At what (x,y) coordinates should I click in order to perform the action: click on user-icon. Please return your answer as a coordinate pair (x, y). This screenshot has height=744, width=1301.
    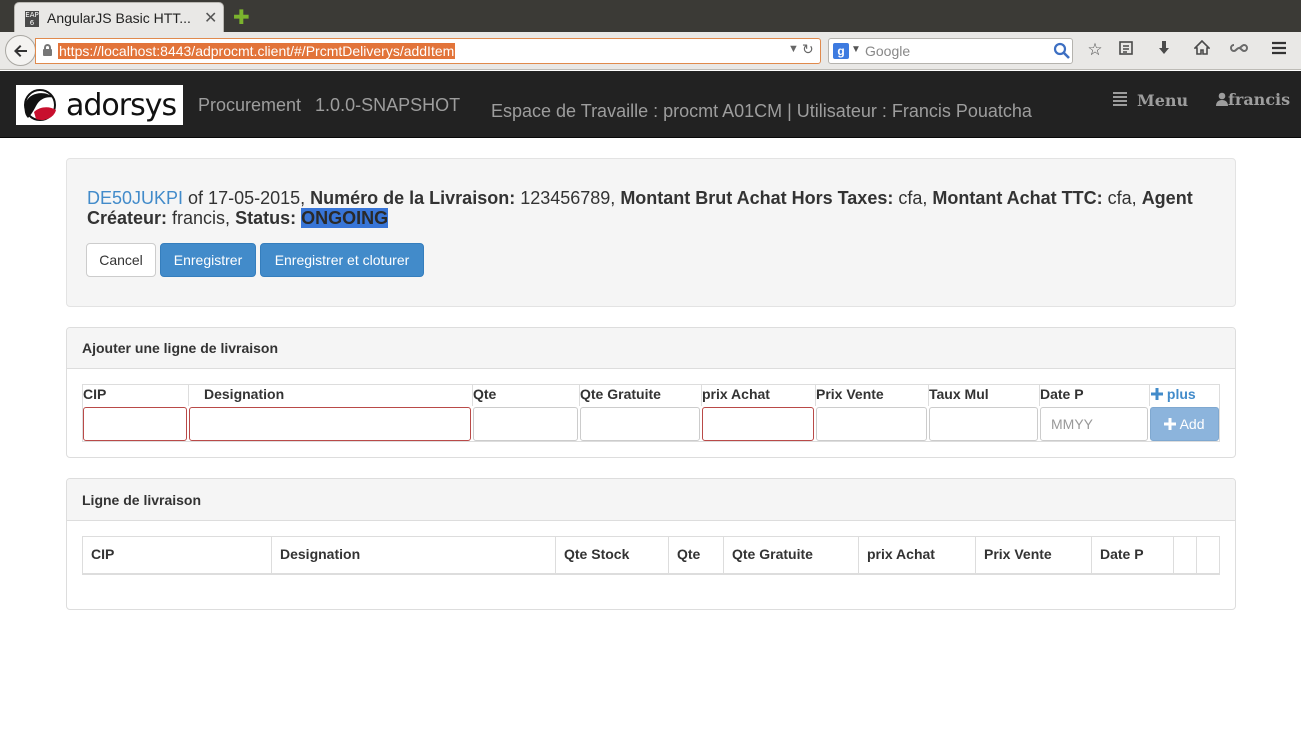
    Looking at the image, I should click on (1222, 99).